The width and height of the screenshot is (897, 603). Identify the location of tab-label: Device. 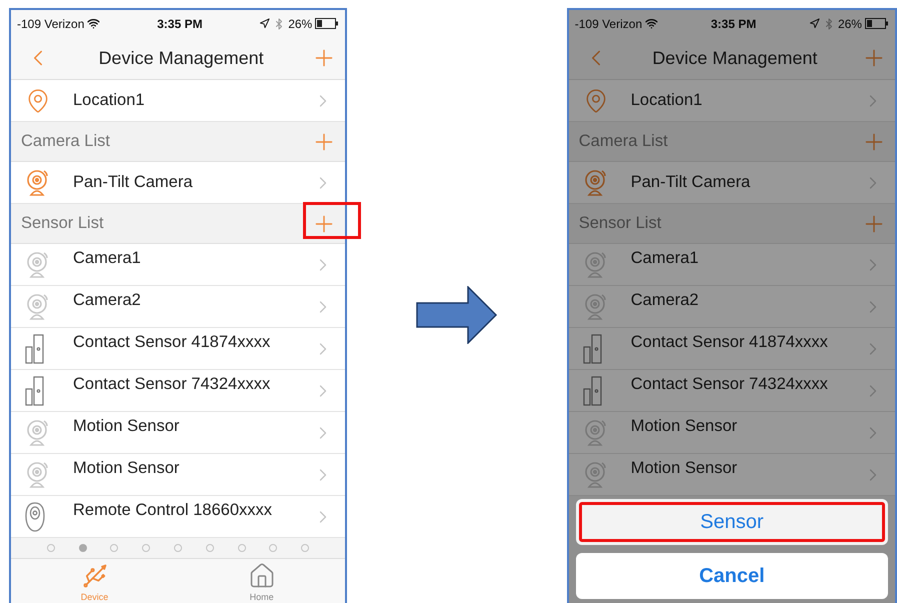
(94, 597).